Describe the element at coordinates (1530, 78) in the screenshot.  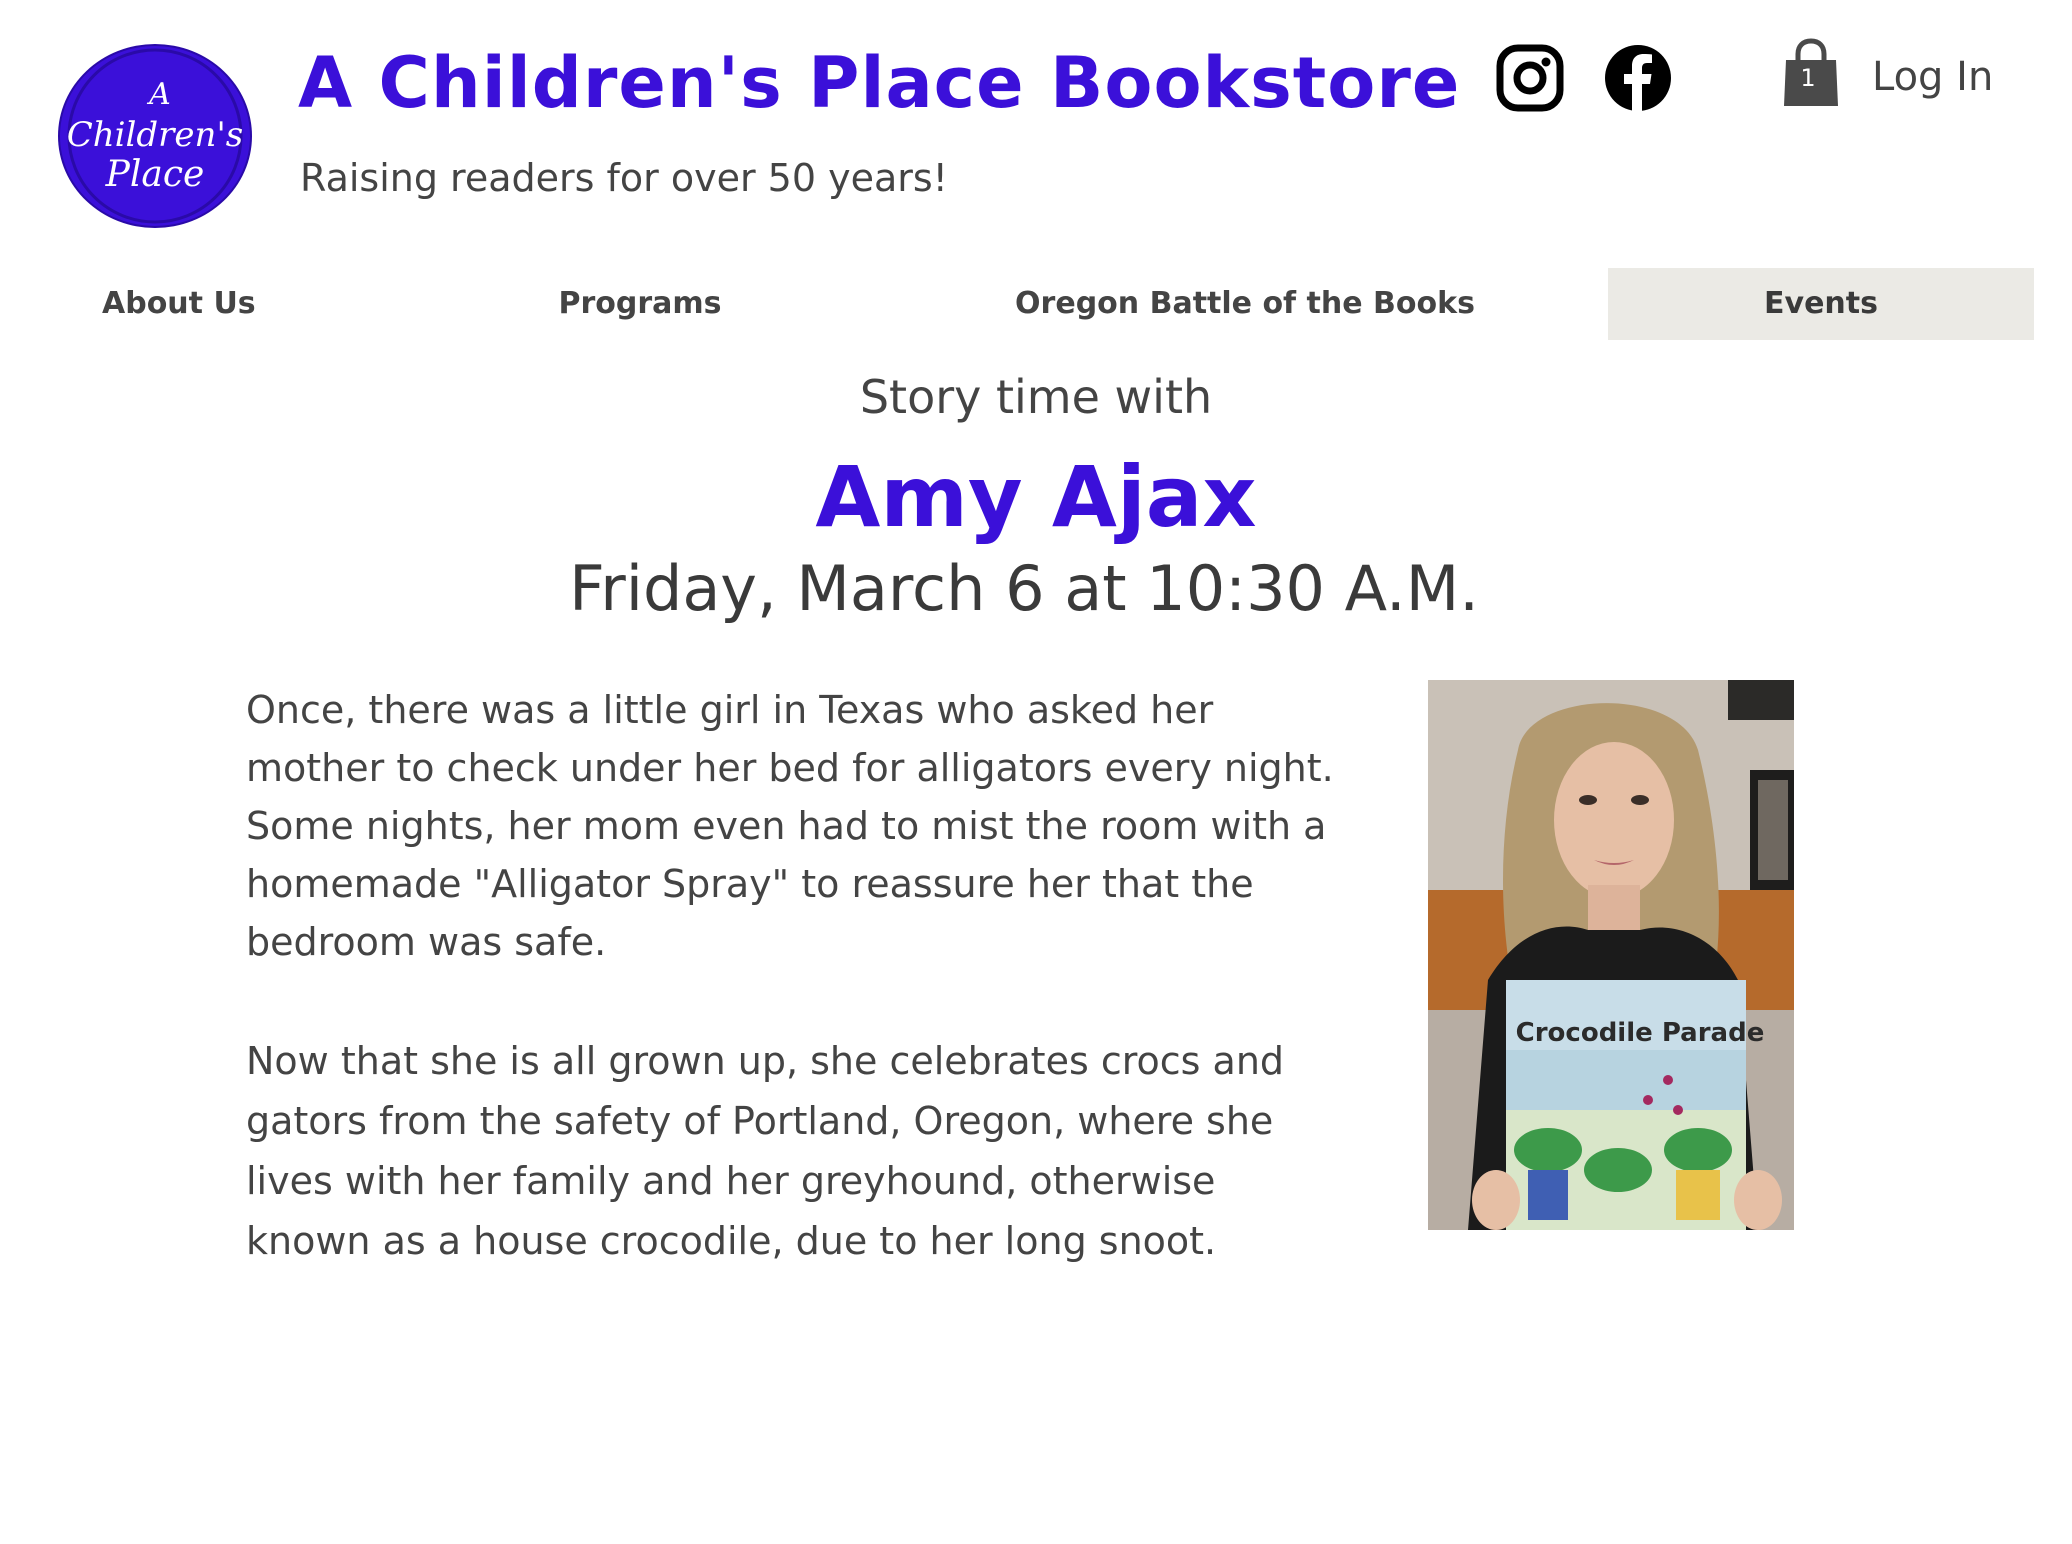
I see `instagram-icon` at that location.